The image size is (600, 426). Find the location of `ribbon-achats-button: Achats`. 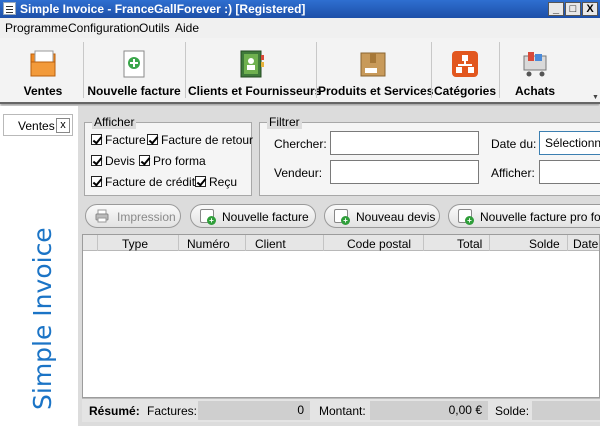

ribbon-achats-button: Achats is located at coordinates (535, 70).